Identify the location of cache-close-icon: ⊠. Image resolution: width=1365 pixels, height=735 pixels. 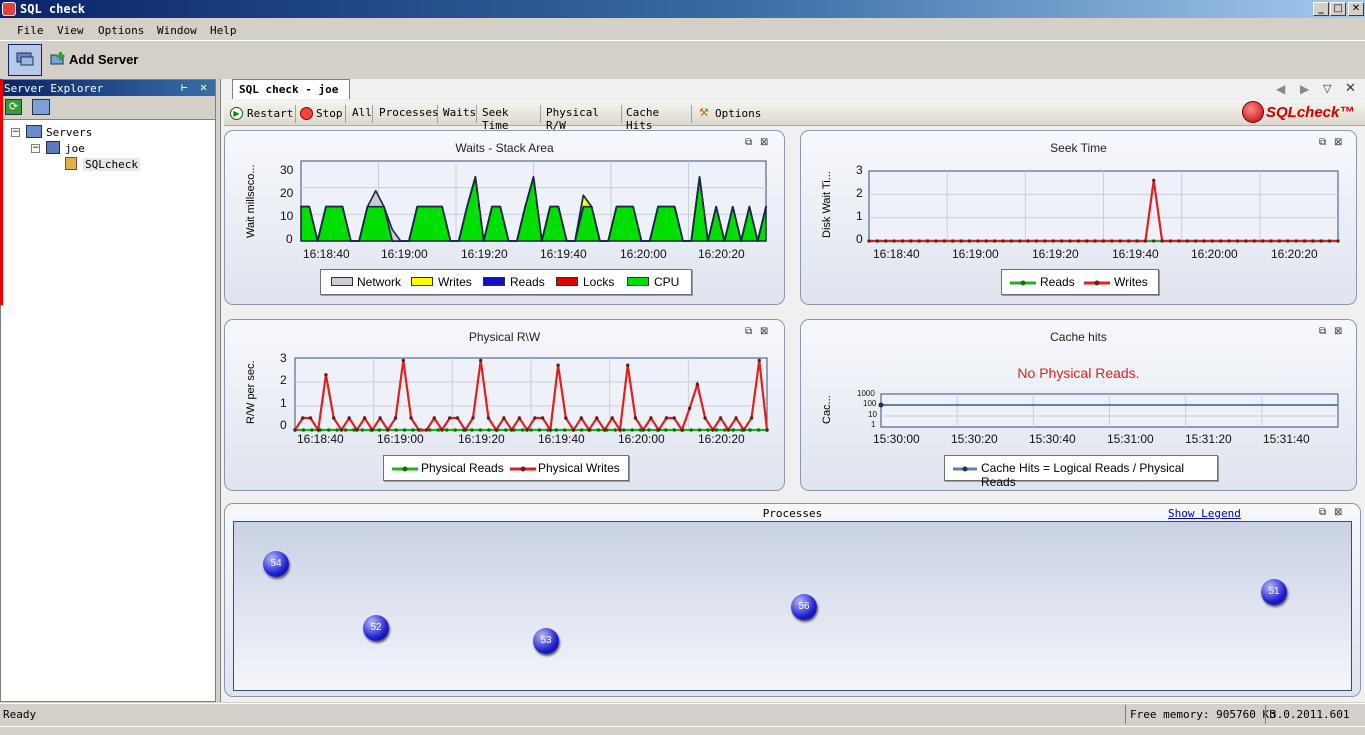
(1338, 331).